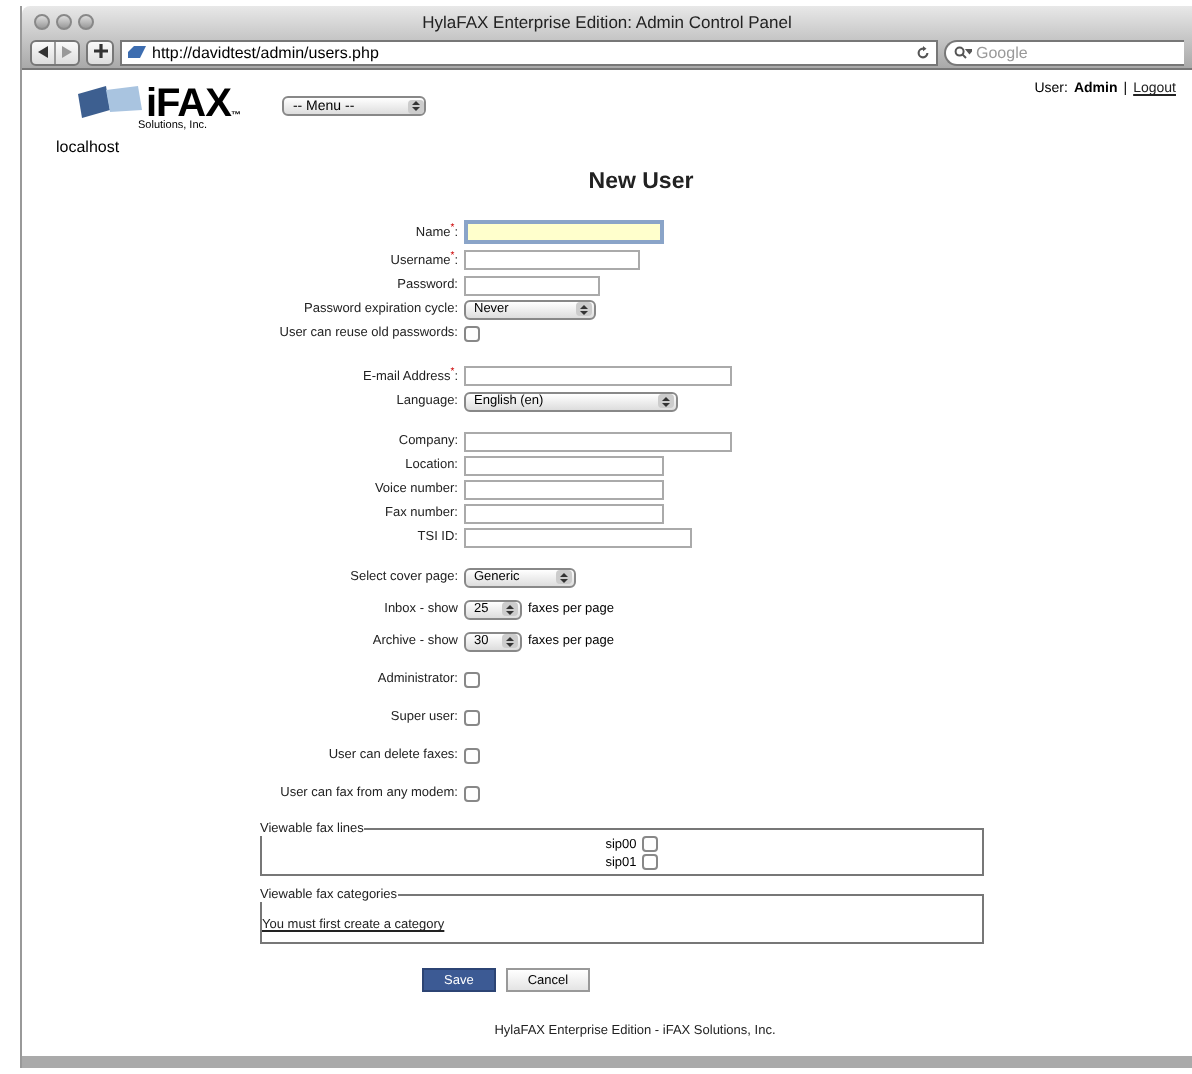  What do you see at coordinates (137, 52) in the screenshot?
I see `globe-icon` at bounding box center [137, 52].